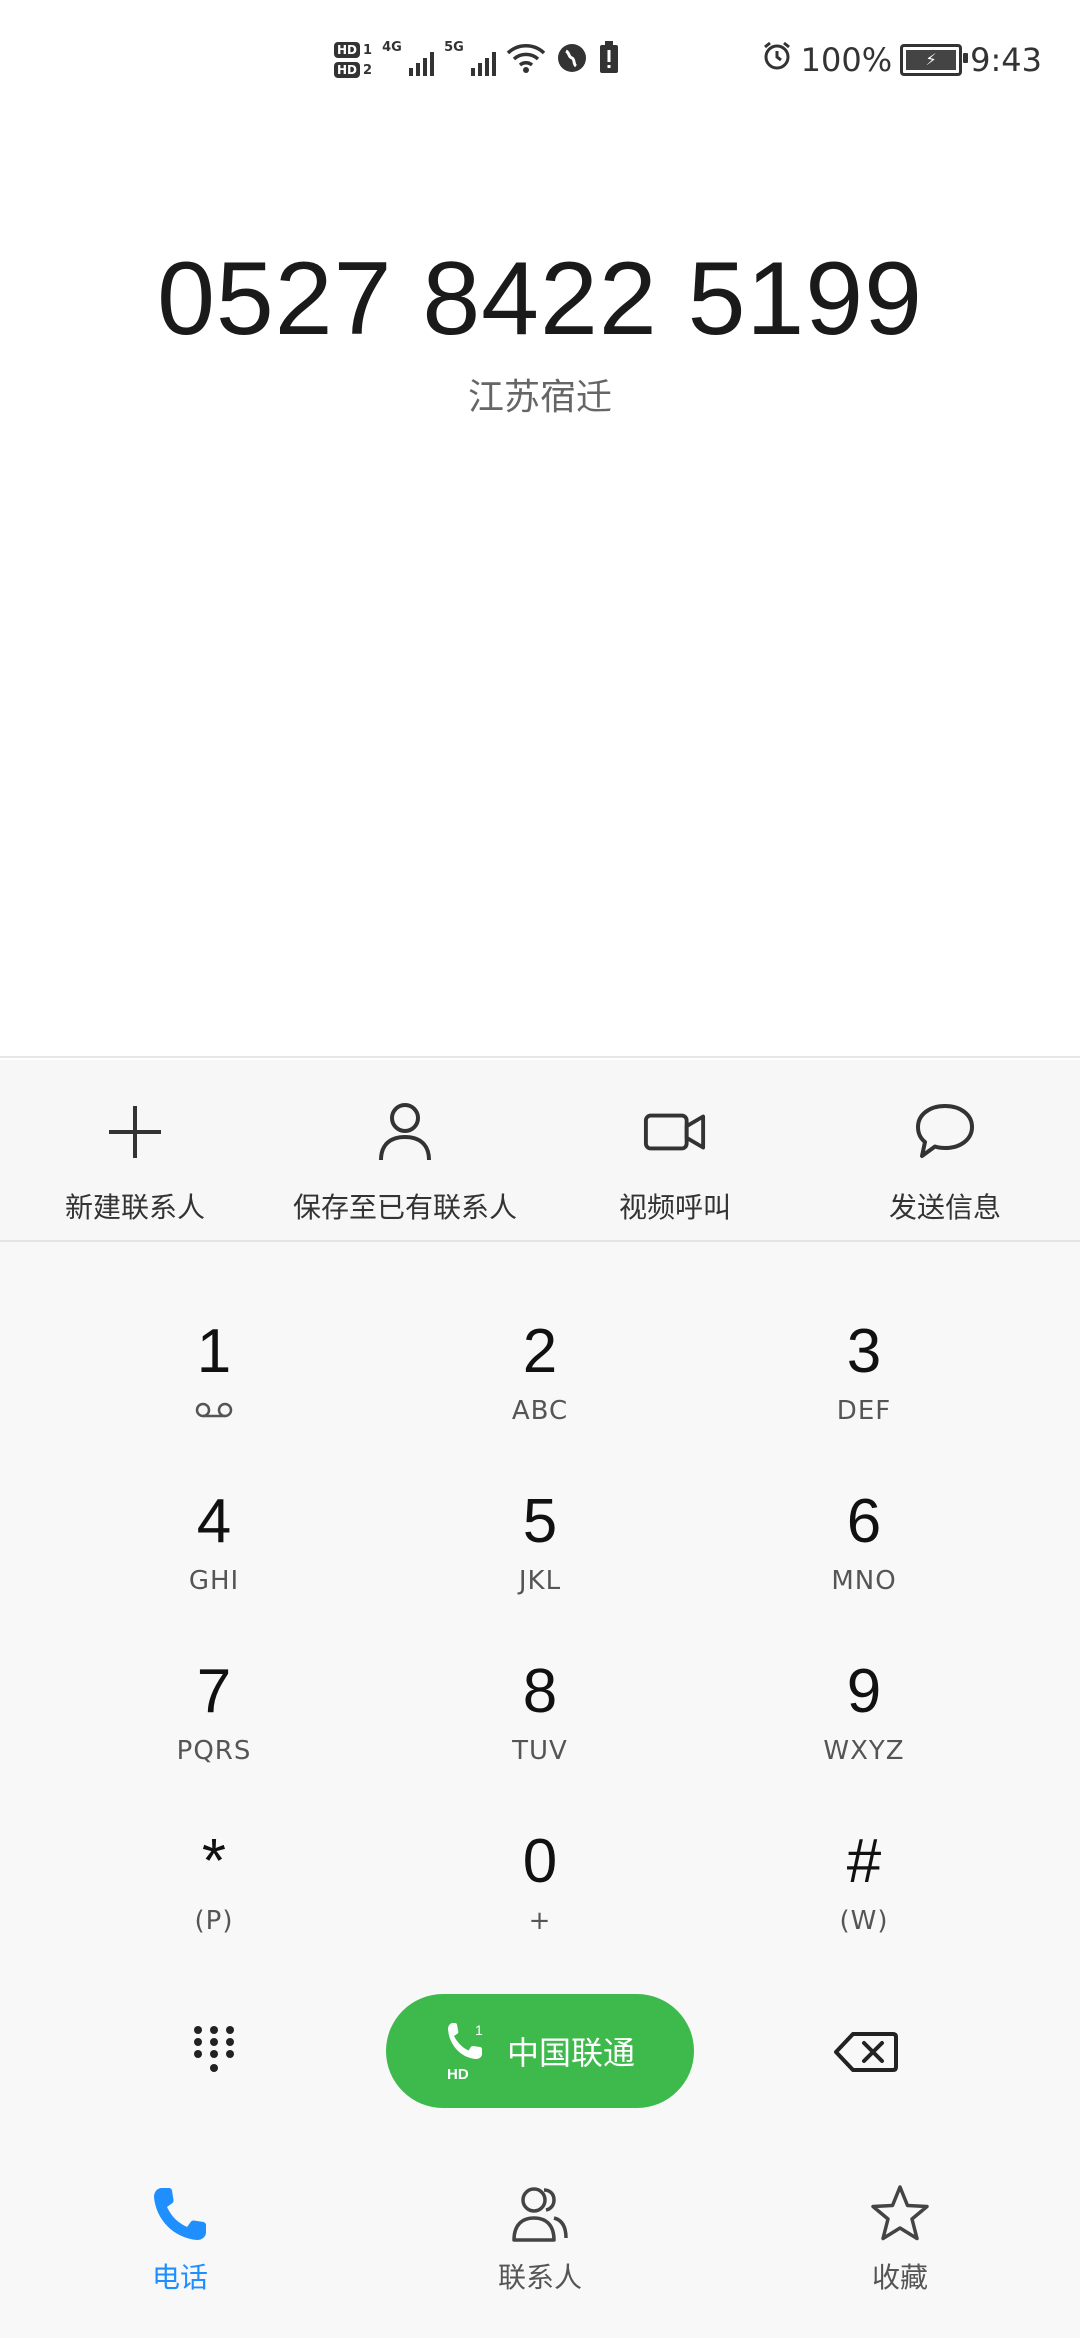 This screenshot has width=1080, height=2338. What do you see at coordinates (540, 1731) in the screenshot?
I see `key-8: 8 TUV` at bounding box center [540, 1731].